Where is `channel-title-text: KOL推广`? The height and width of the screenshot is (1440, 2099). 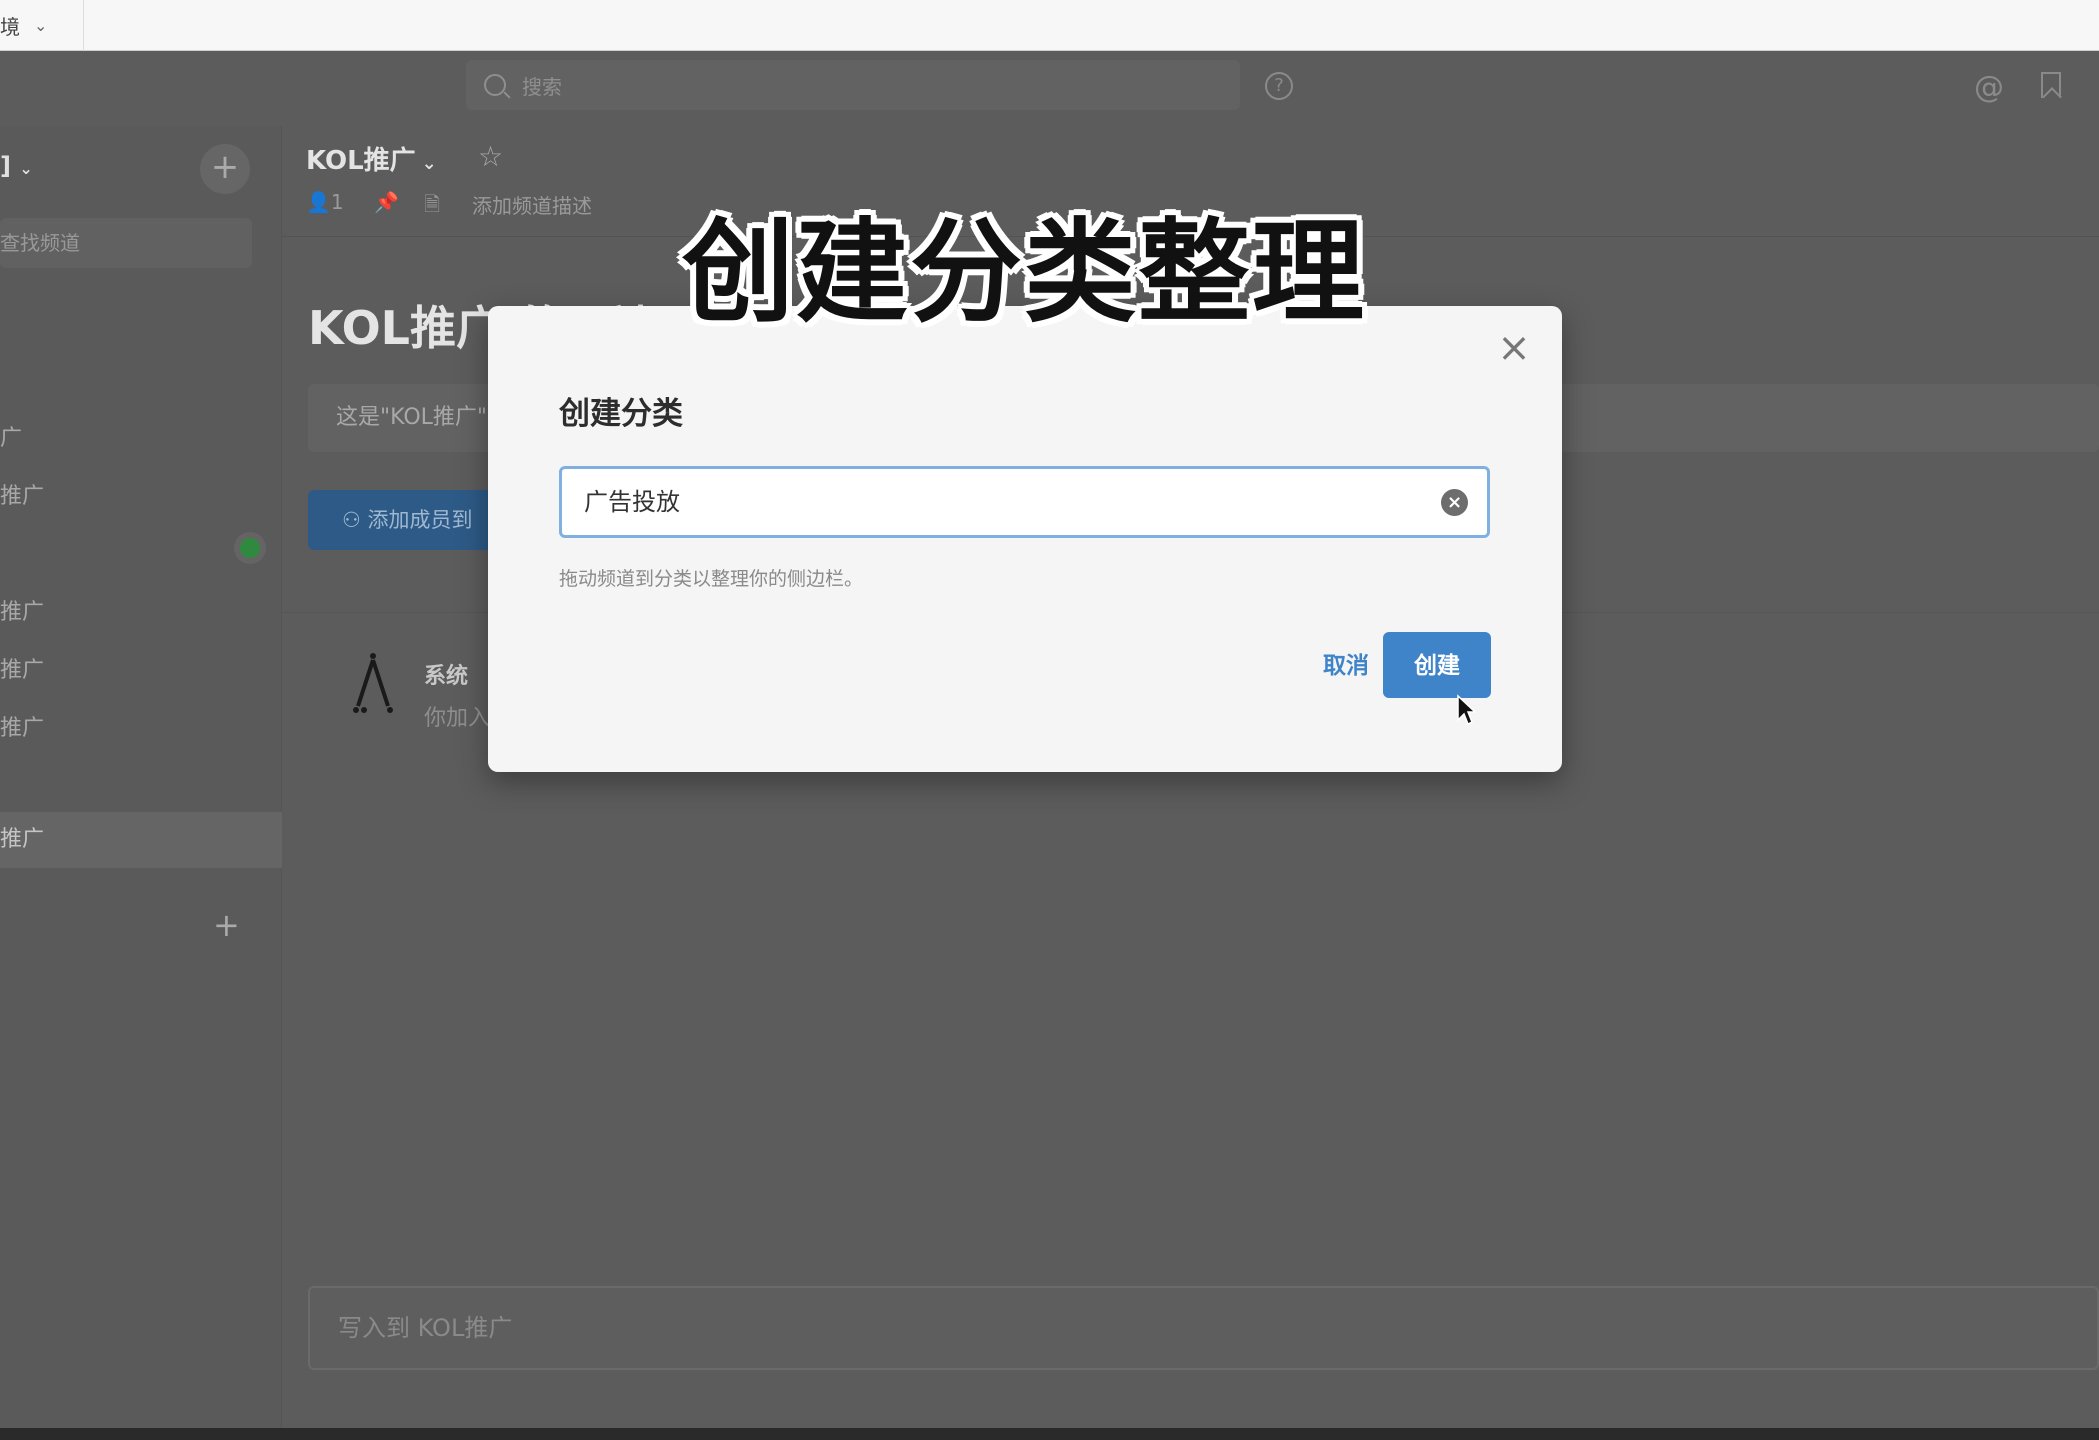
channel-title-text: KOL推广 is located at coordinates (361, 161).